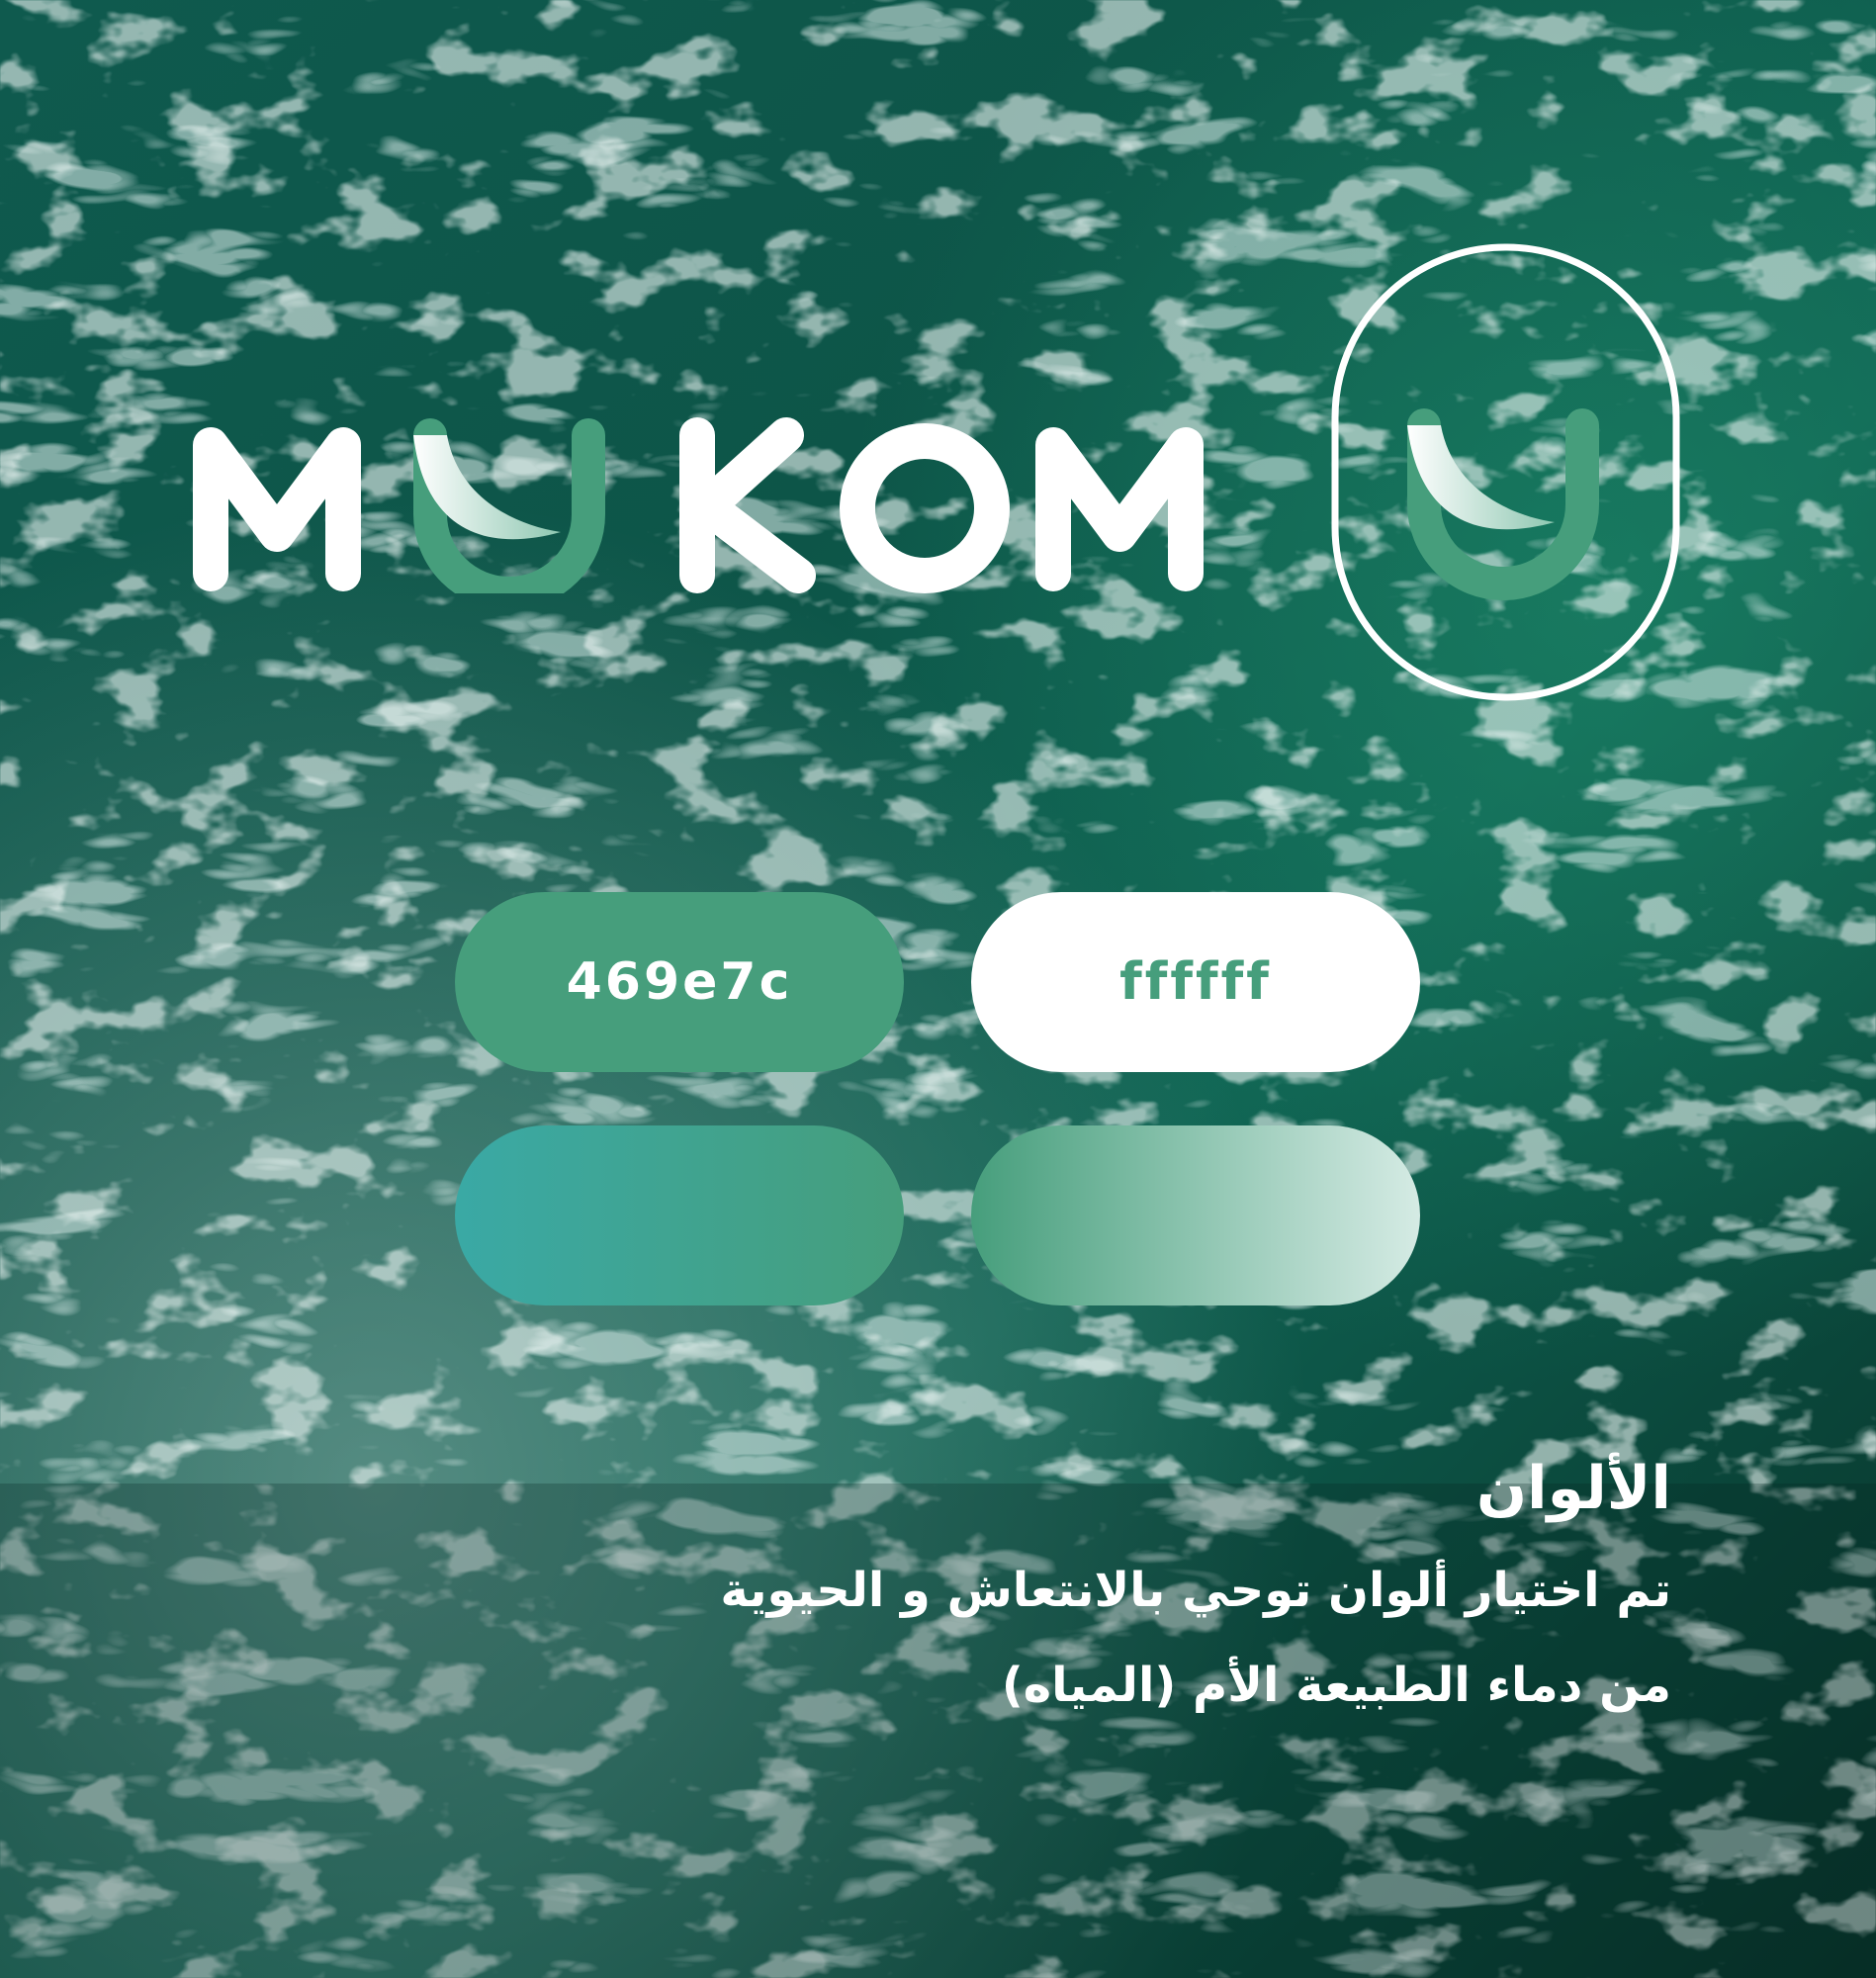 Image resolution: width=1876 pixels, height=1978 pixels. I want to click on description-line-1: تم اختيار ألوان توحي بالانتعاش و الحيوية, so click(1195, 1591).